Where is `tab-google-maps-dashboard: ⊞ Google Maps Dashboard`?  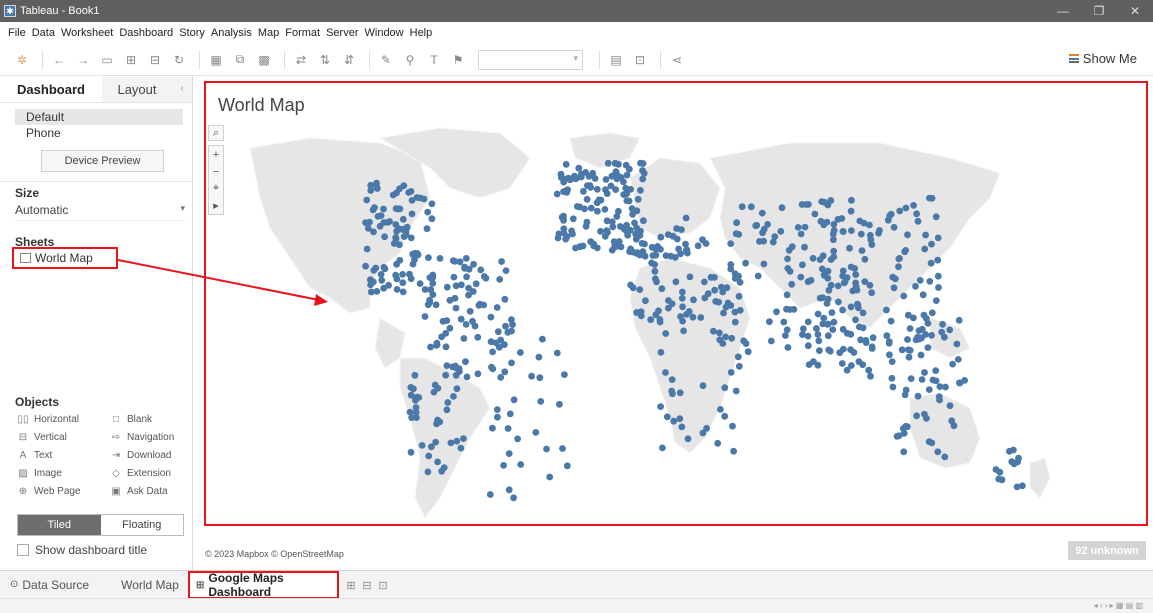
tab-google-maps-dashboard: ⊞ Google Maps Dashboard is located at coordinates (263, 585).